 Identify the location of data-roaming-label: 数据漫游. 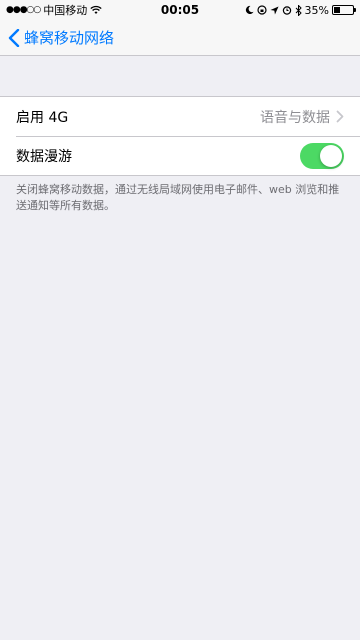
(44, 157).